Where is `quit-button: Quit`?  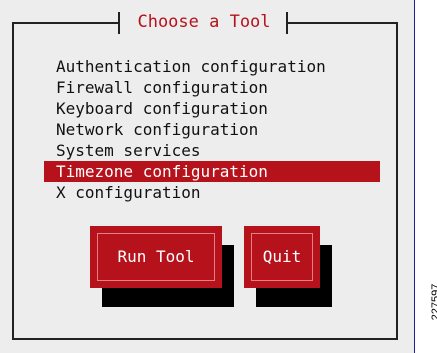 quit-button: Quit is located at coordinates (282, 257).